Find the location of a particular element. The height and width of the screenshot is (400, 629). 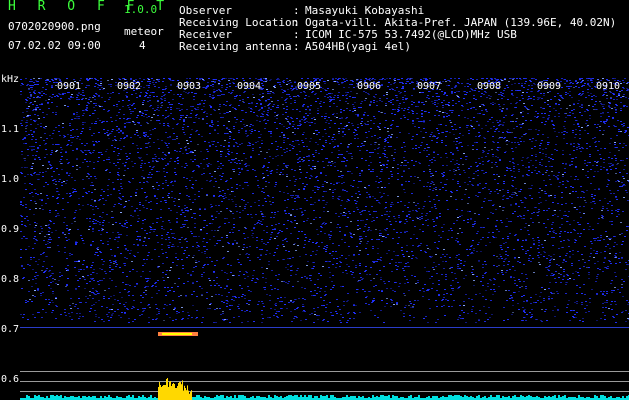

meteor-echo-core is located at coordinates (177, 334).